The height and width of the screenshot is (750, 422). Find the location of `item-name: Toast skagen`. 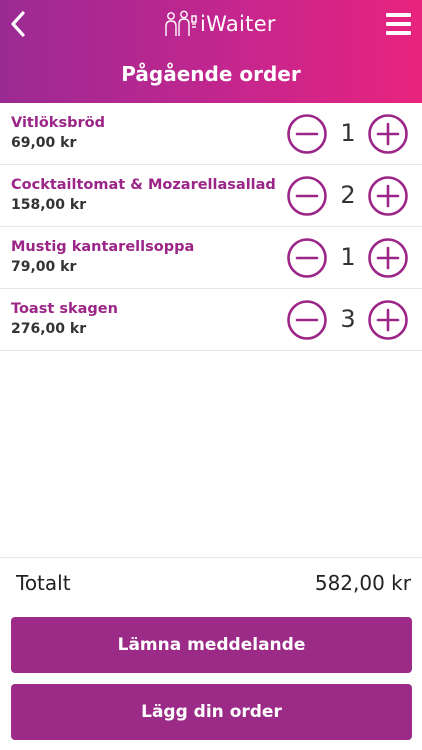

item-name: Toast skagen is located at coordinates (64, 309).